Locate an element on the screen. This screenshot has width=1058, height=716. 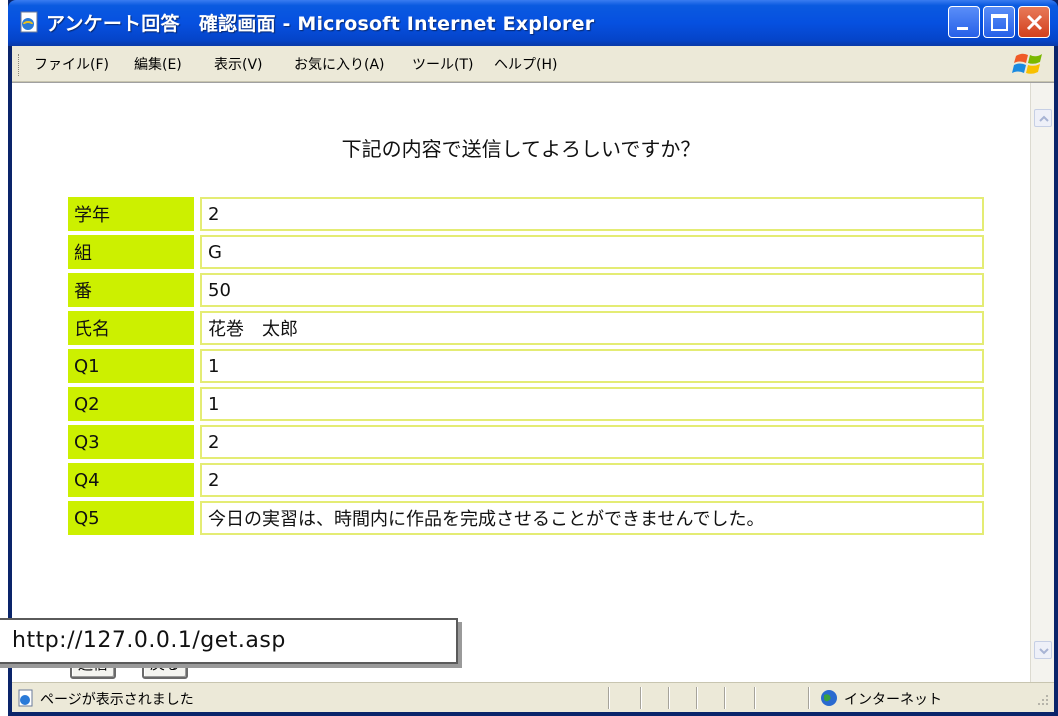
minimize-button is located at coordinates (964, 22).